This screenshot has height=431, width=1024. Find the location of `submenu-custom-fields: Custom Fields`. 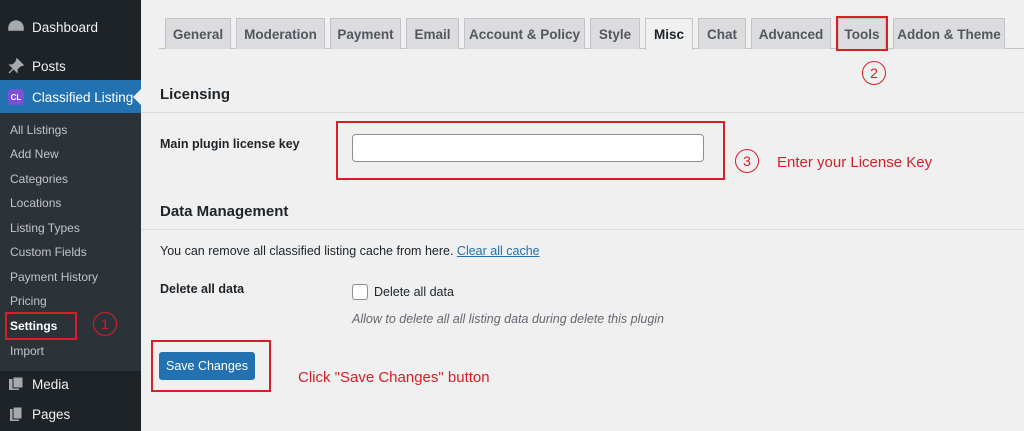

submenu-custom-fields: Custom Fields is located at coordinates (48, 252).